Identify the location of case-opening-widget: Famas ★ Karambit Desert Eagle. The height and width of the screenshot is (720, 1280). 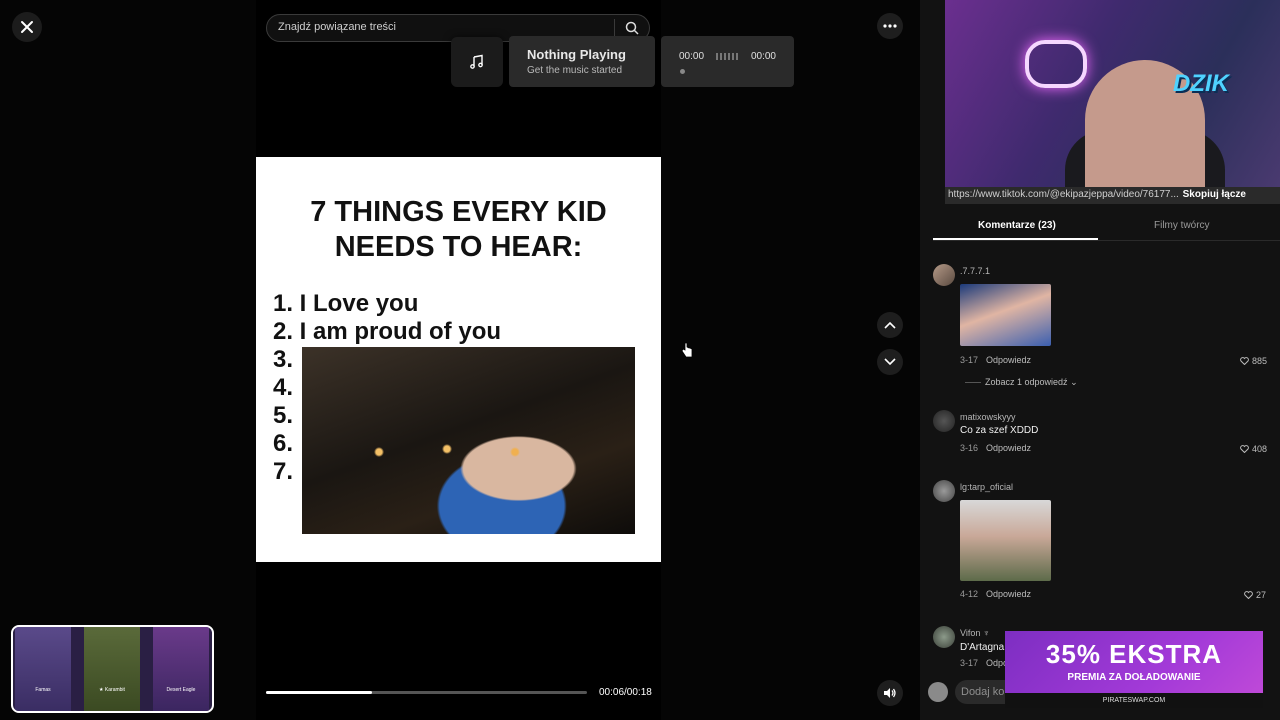
(112, 669).